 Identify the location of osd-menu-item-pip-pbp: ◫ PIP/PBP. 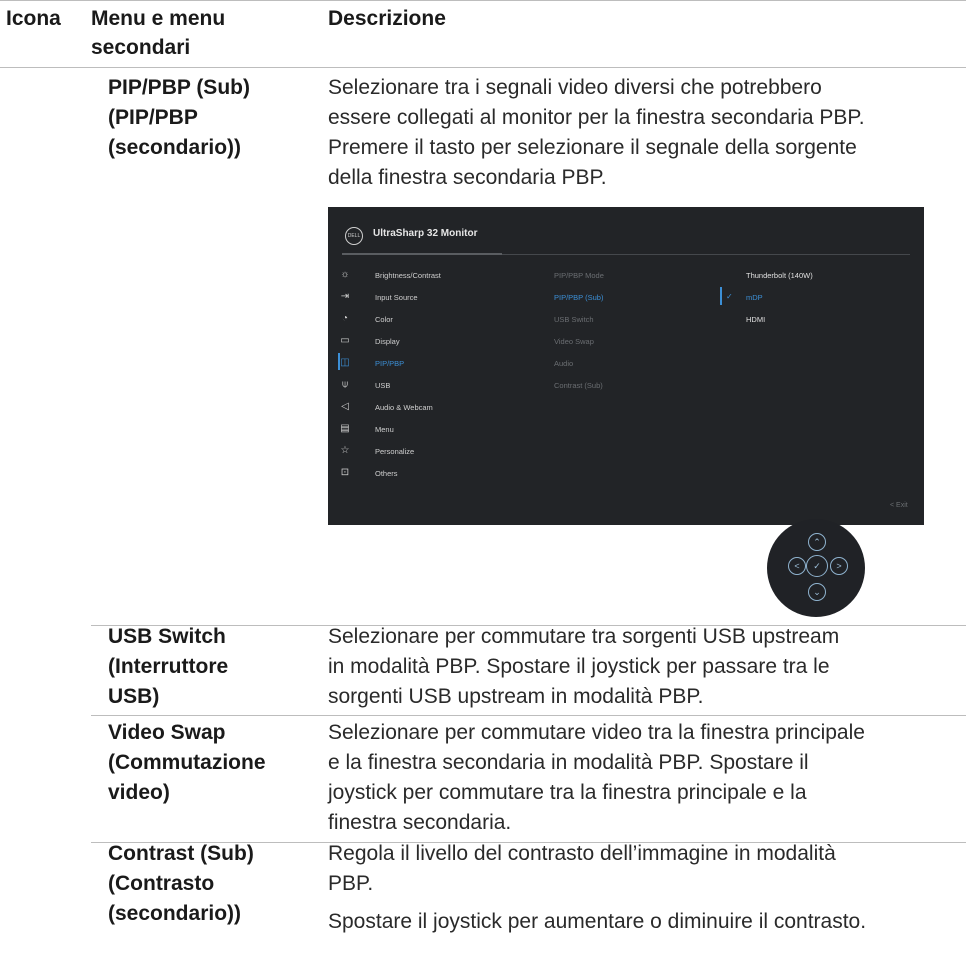
(438, 364).